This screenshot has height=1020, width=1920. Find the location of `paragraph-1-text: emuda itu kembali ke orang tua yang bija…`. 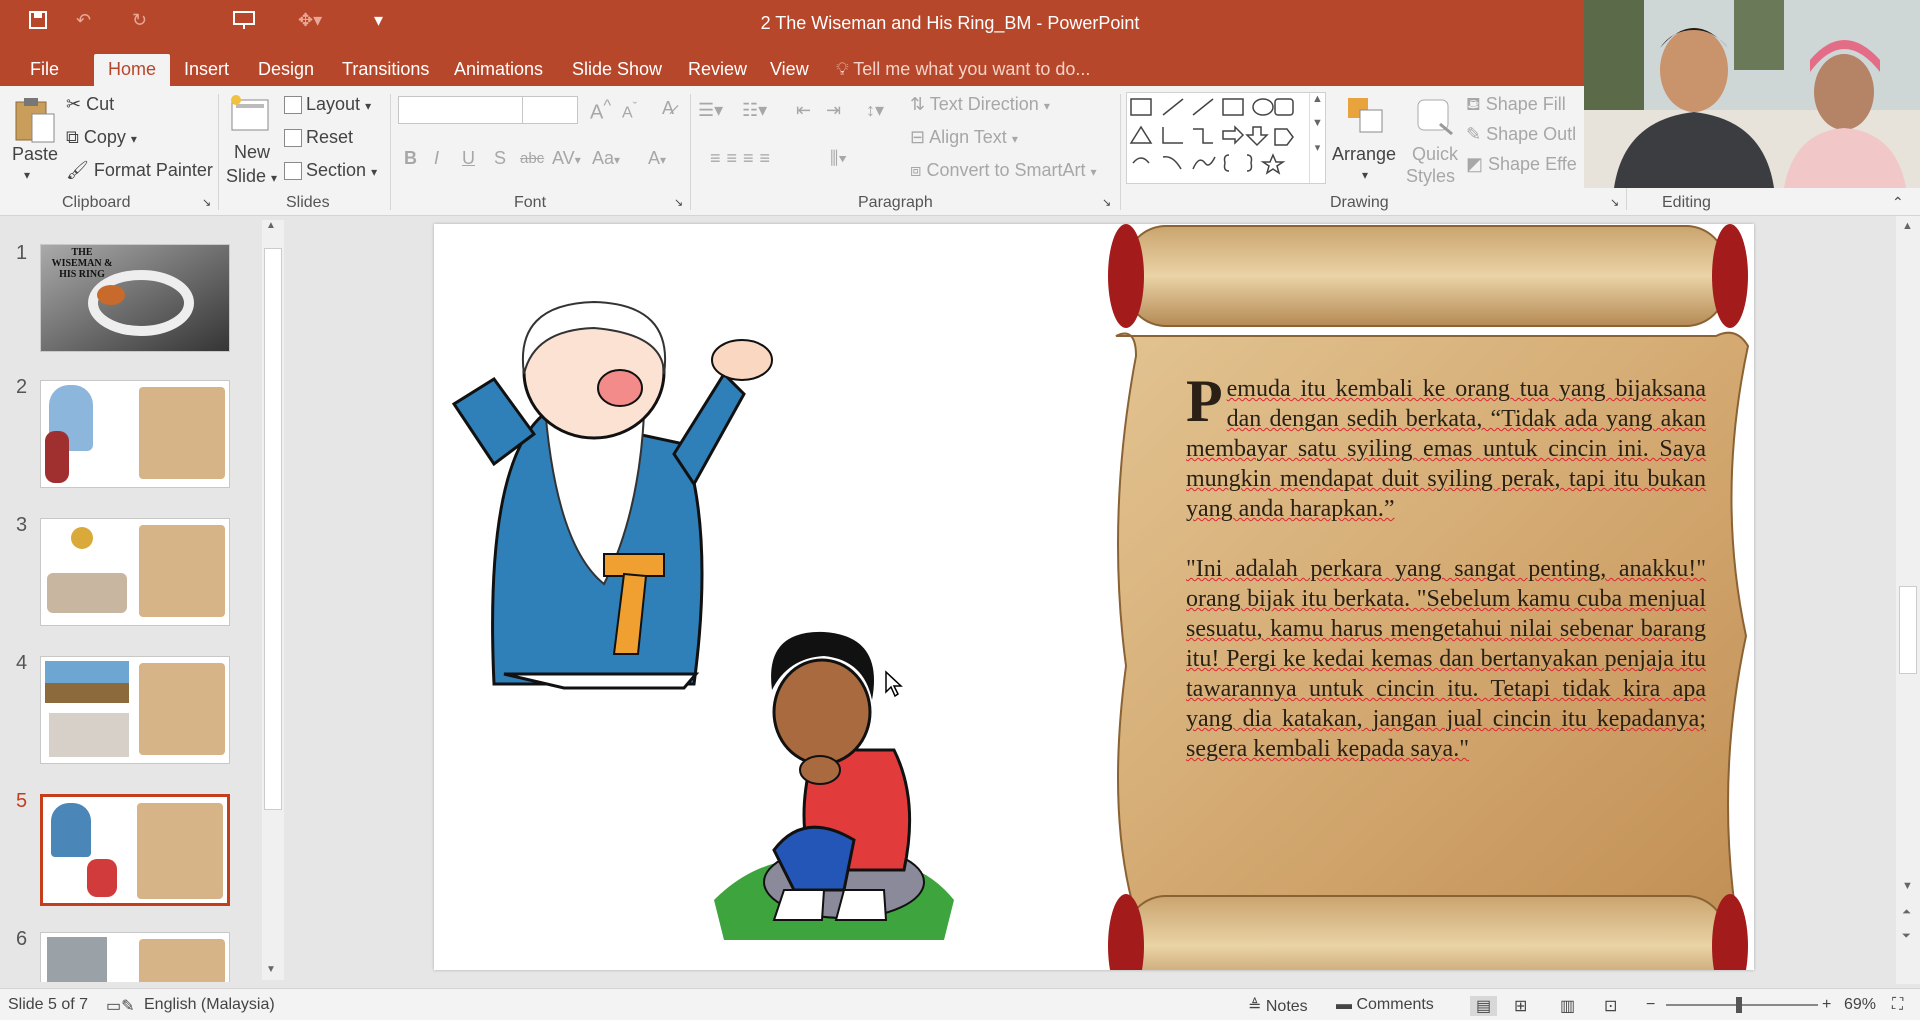

paragraph-1-text: emuda itu kembali ke orang tua yang bija… is located at coordinates (1446, 449).